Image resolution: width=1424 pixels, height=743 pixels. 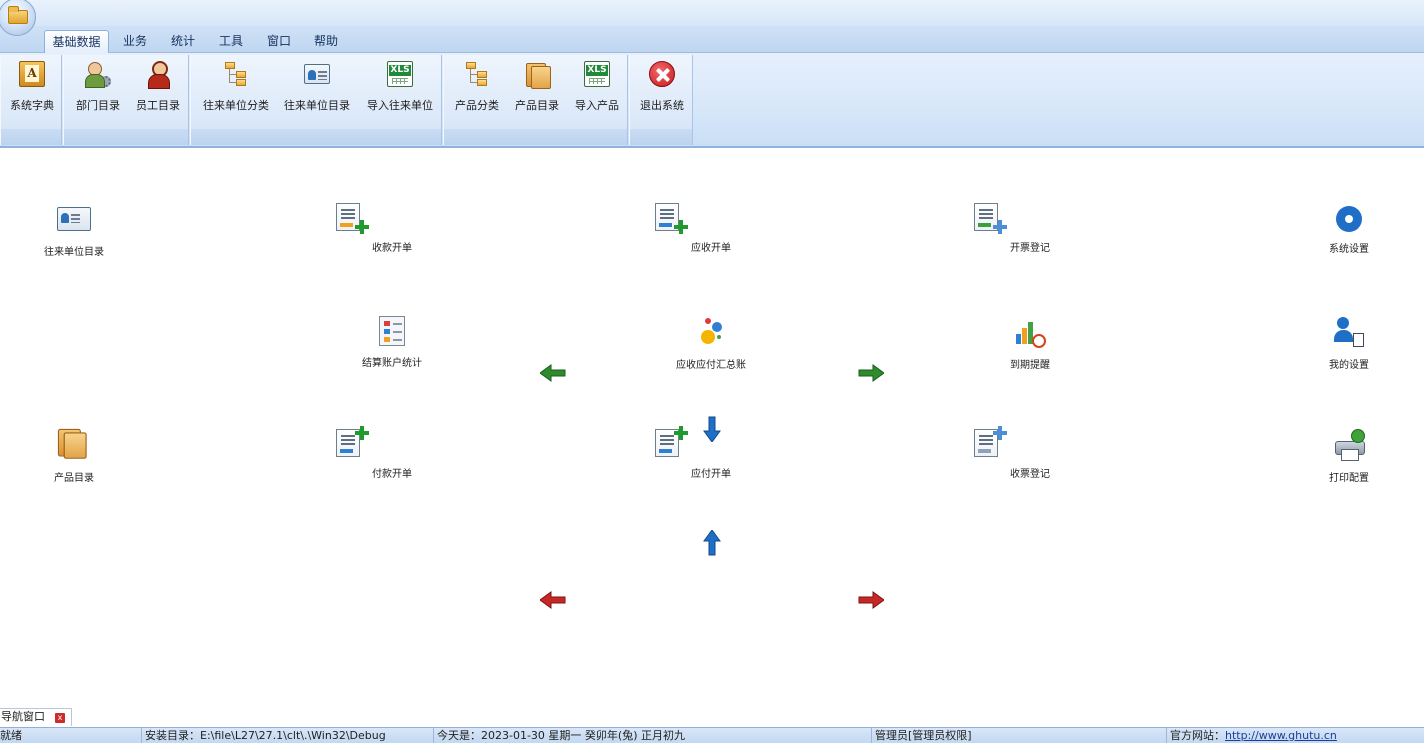 I want to click on arrow-right-red, so click(x=871, y=600).